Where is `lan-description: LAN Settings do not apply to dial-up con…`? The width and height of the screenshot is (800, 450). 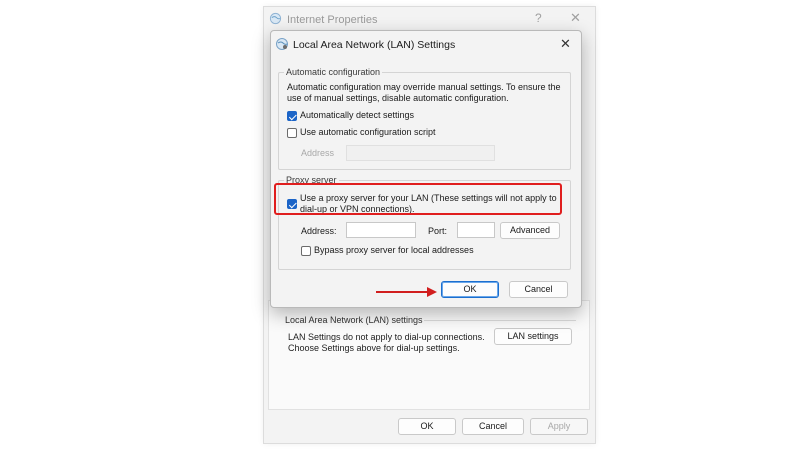
lan-description: LAN Settings do not apply to dial-up con… is located at coordinates (386, 342).